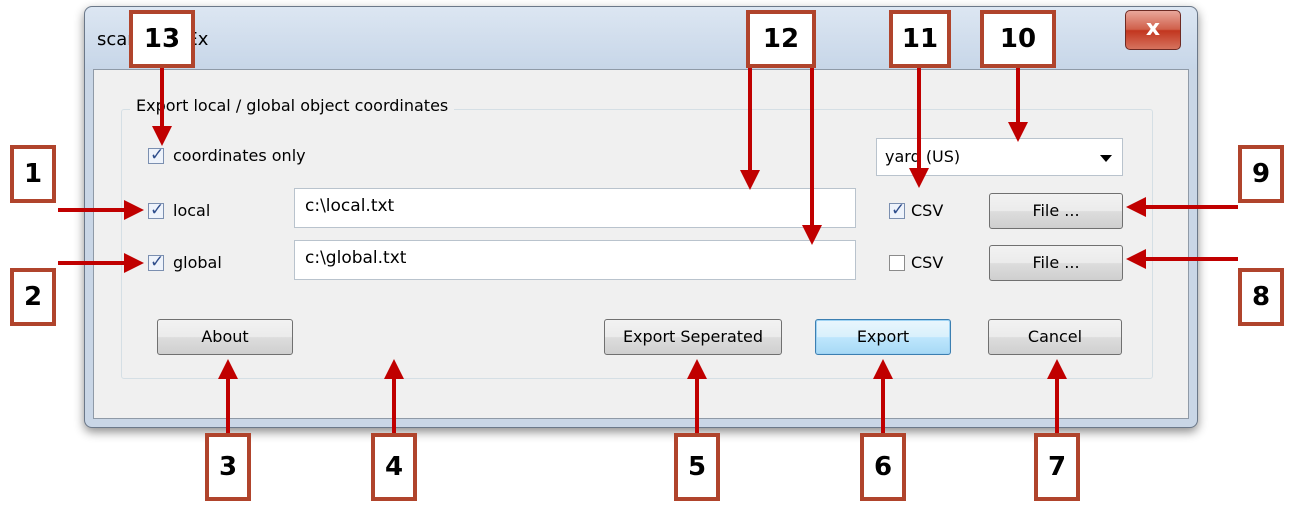 The width and height of the screenshot is (1294, 512). Describe the element at coordinates (1261, 297) in the screenshot. I see `callout-8: 8` at that location.